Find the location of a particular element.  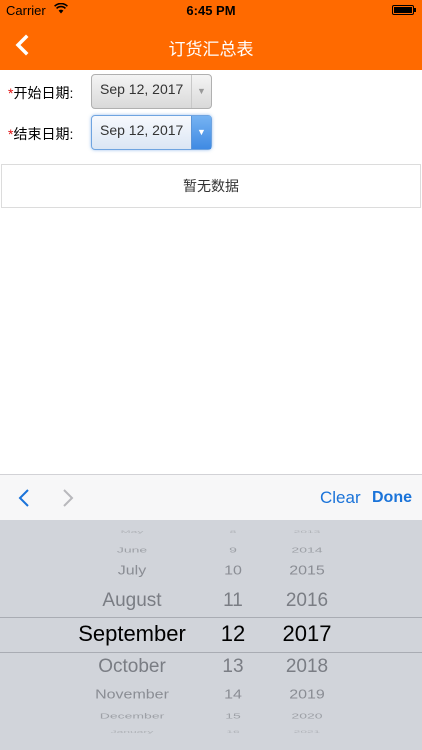

month-option: September is located at coordinates (132, 634).